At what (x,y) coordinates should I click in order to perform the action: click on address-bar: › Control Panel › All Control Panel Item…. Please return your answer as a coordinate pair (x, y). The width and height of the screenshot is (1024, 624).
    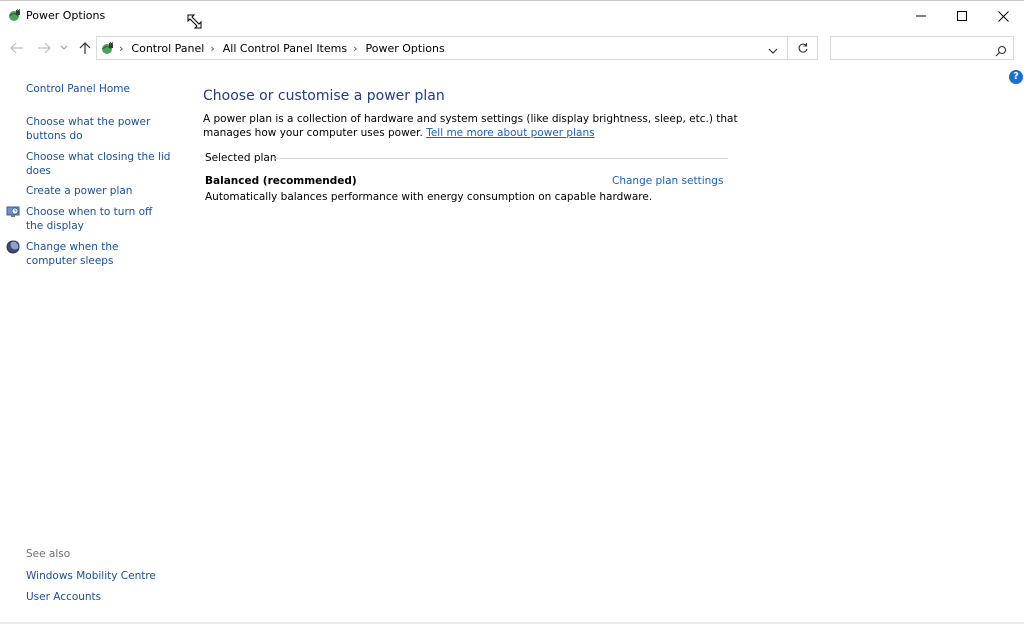
    Looking at the image, I should click on (442, 48).